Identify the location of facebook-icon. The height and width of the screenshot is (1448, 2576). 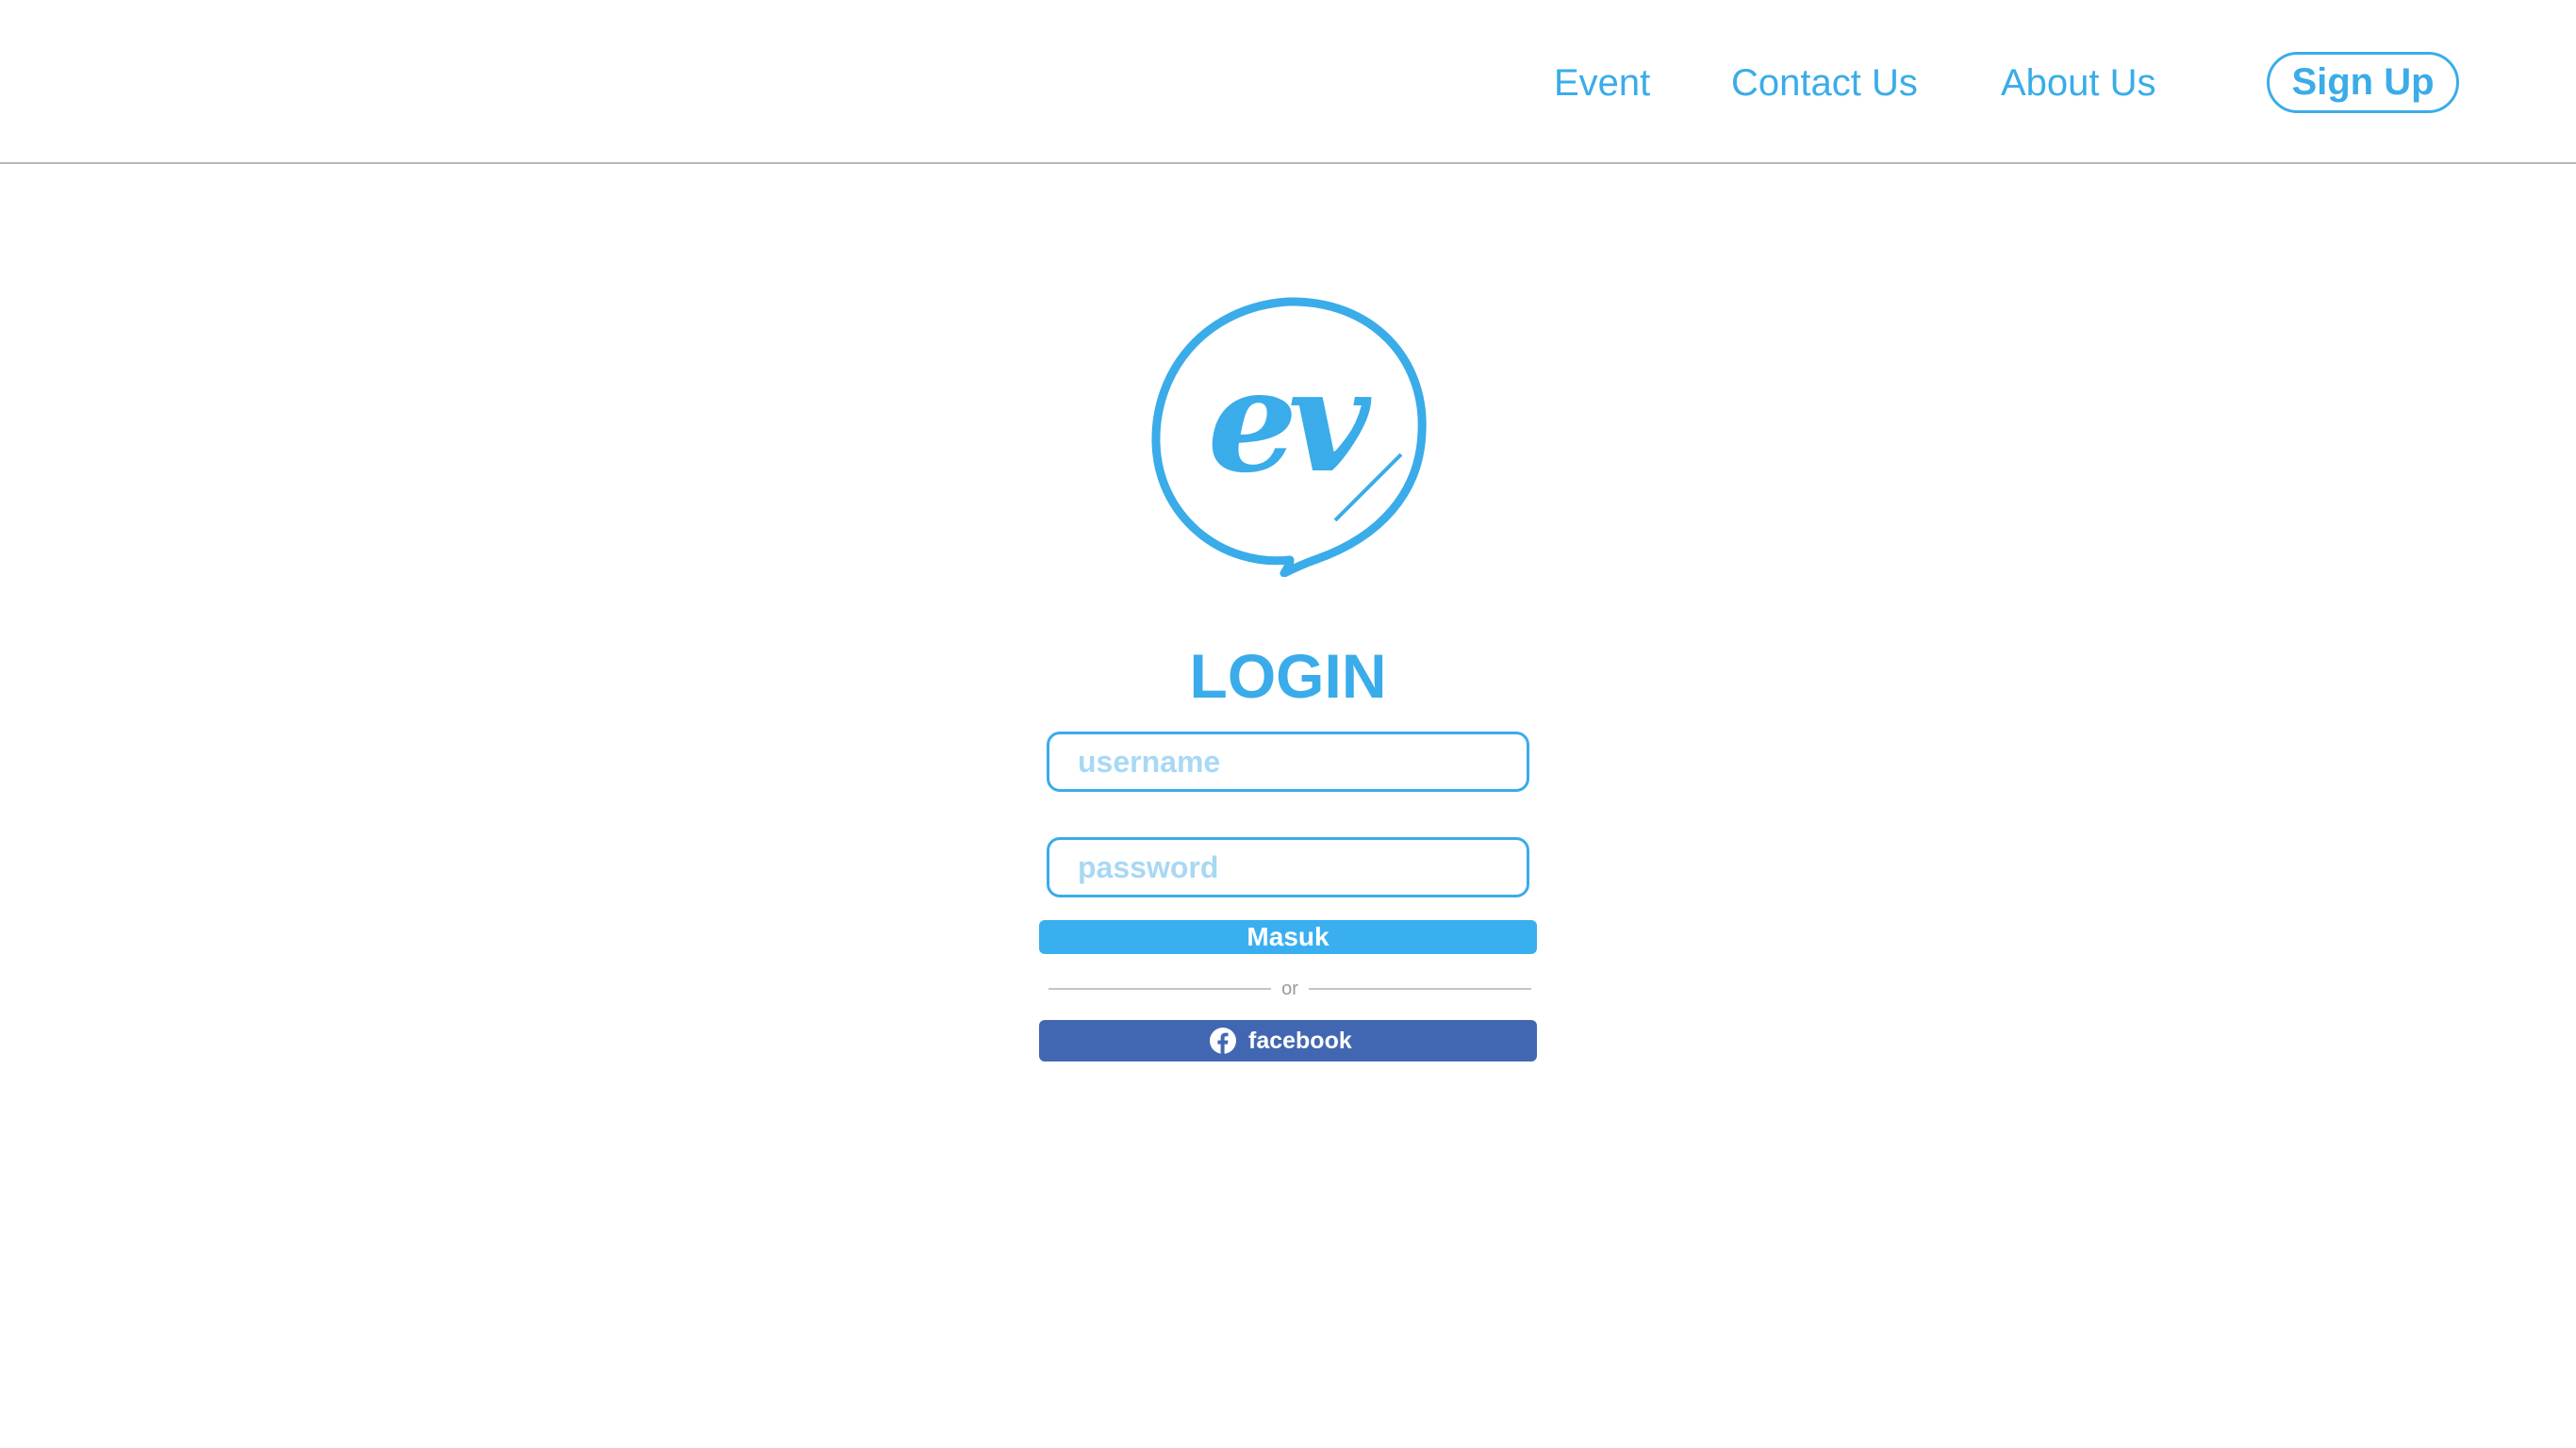
(1223, 1041).